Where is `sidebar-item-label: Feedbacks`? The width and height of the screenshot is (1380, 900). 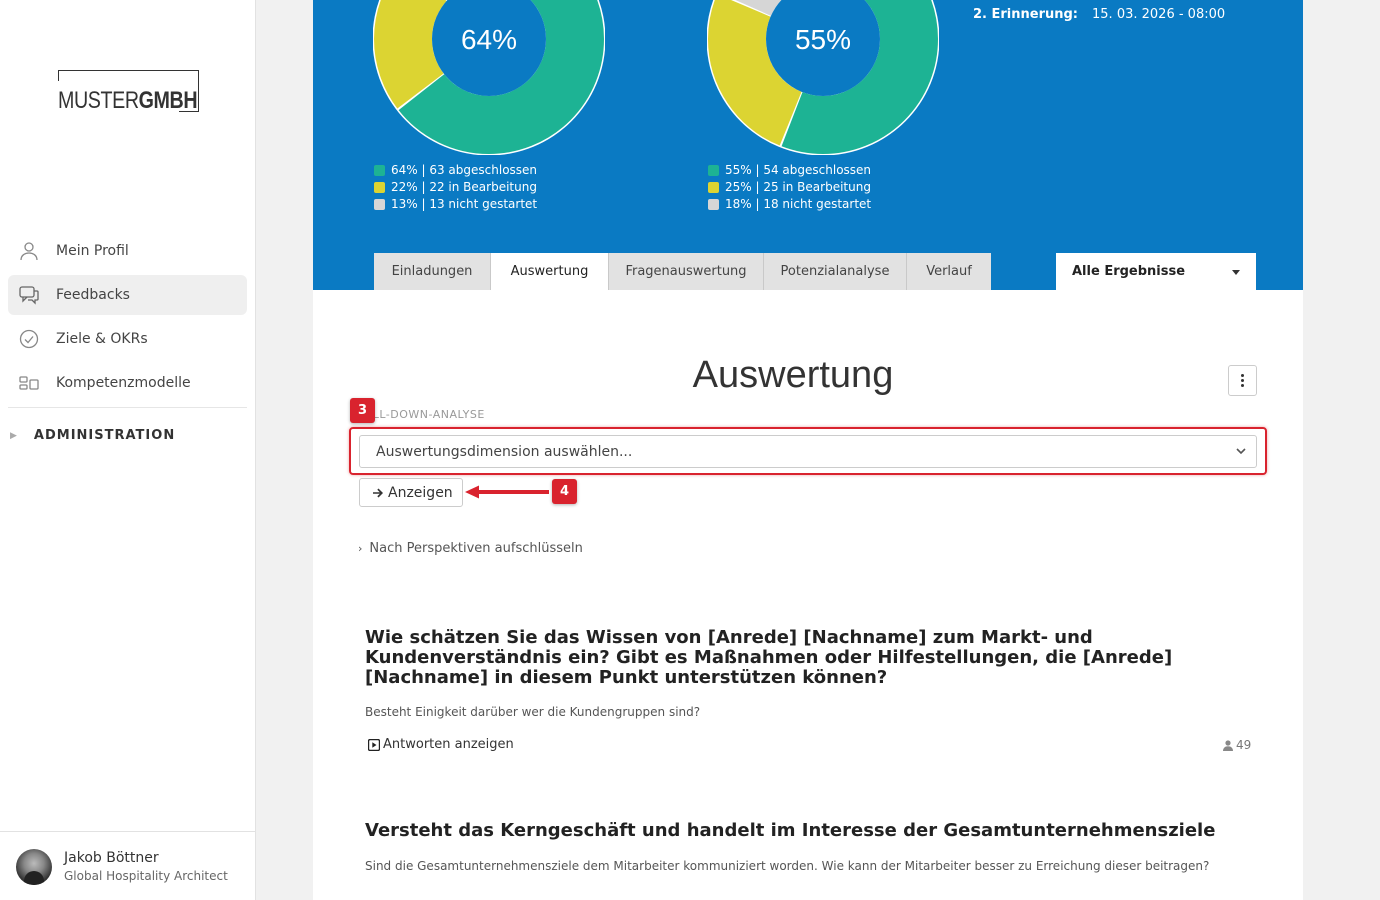 sidebar-item-label: Feedbacks is located at coordinates (93, 295).